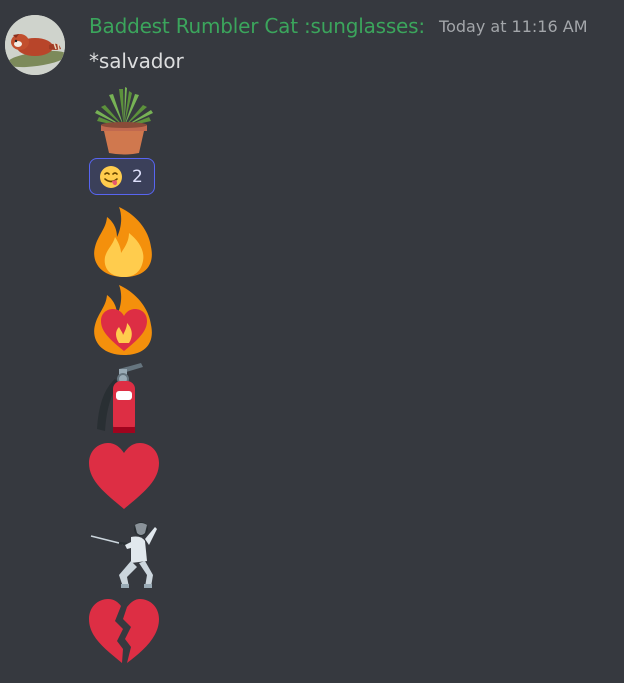  I want to click on person-fencing-icon, so click(124, 554).